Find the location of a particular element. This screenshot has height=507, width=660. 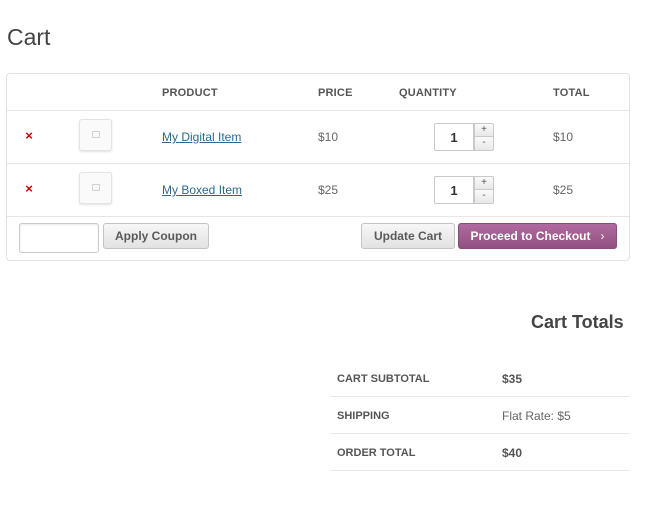

checkout-button-label: Proceed to Checkout is located at coordinates (530, 236).